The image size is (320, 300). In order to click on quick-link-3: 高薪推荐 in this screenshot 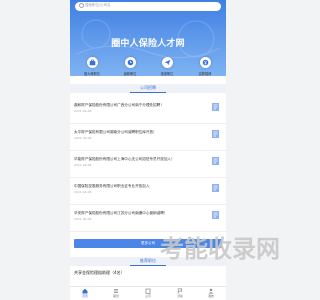, I will do `click(205, 66)`.